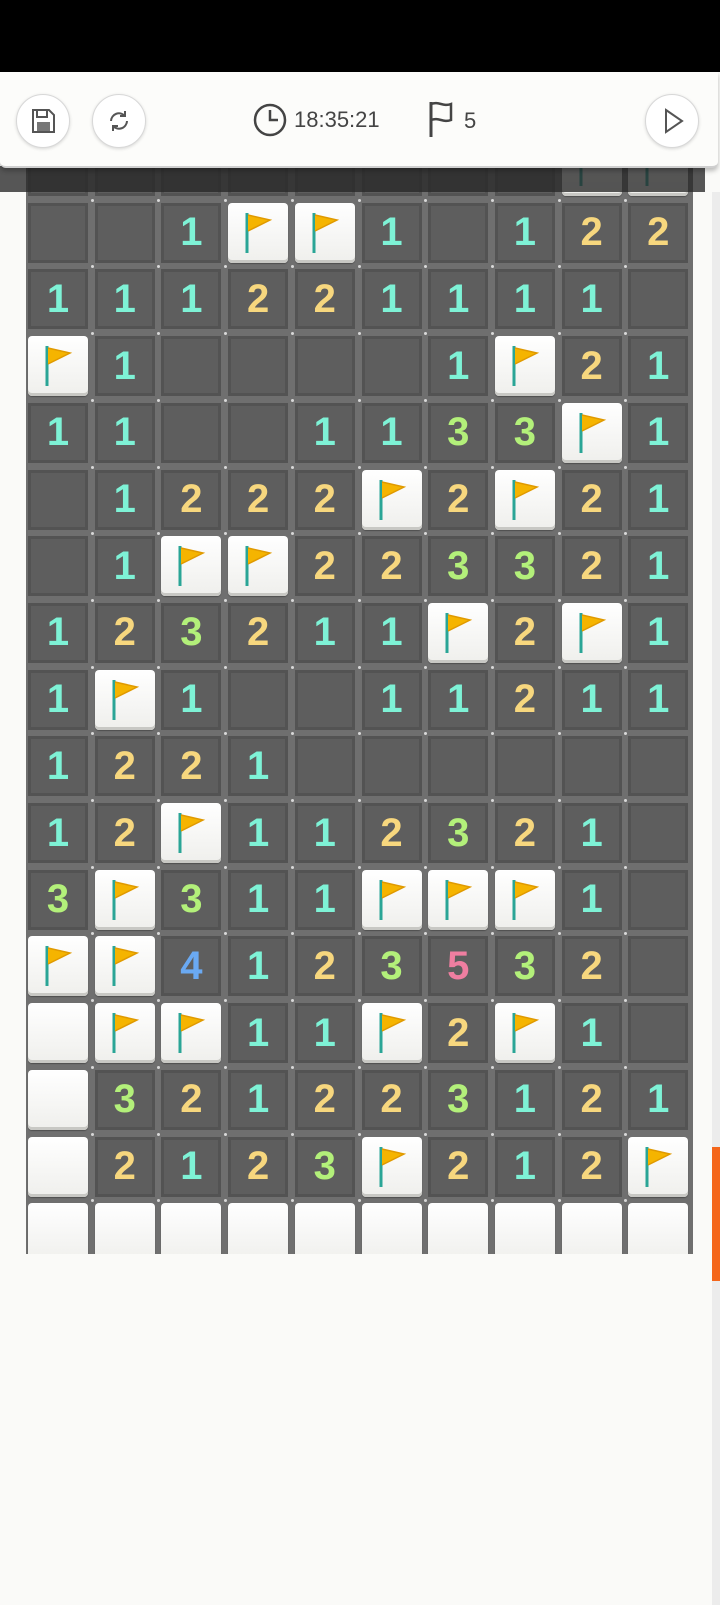  I want to click on scrollbar-track, so click(716, 898).